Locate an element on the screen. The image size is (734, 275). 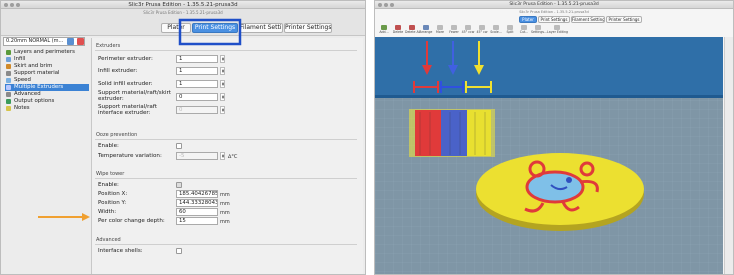
tab-print-settings: Print Settings is located at coordinates (554, 19).